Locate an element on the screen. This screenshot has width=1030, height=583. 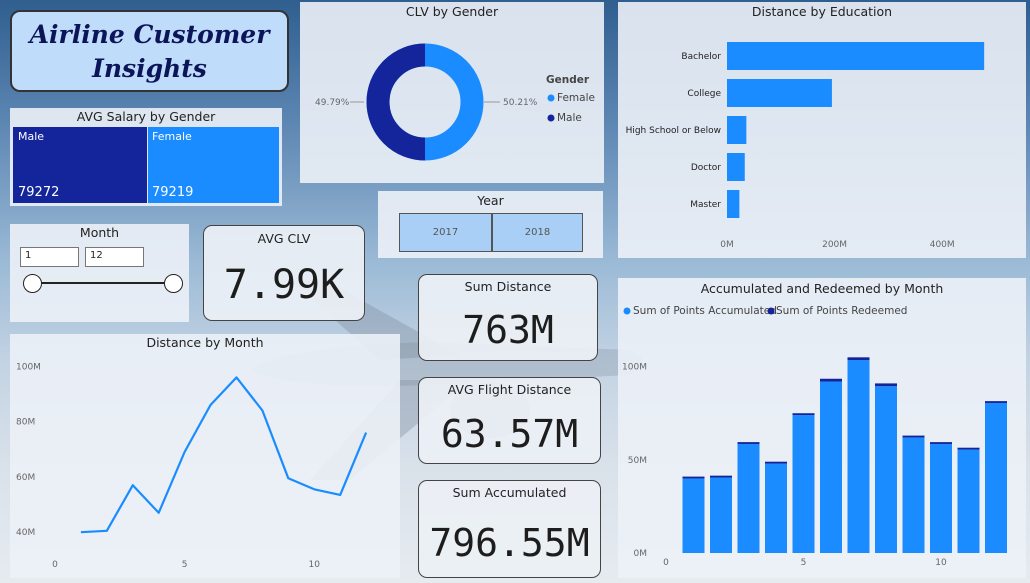
salary-female-value: 79219 is located at coordinates (173, 192).